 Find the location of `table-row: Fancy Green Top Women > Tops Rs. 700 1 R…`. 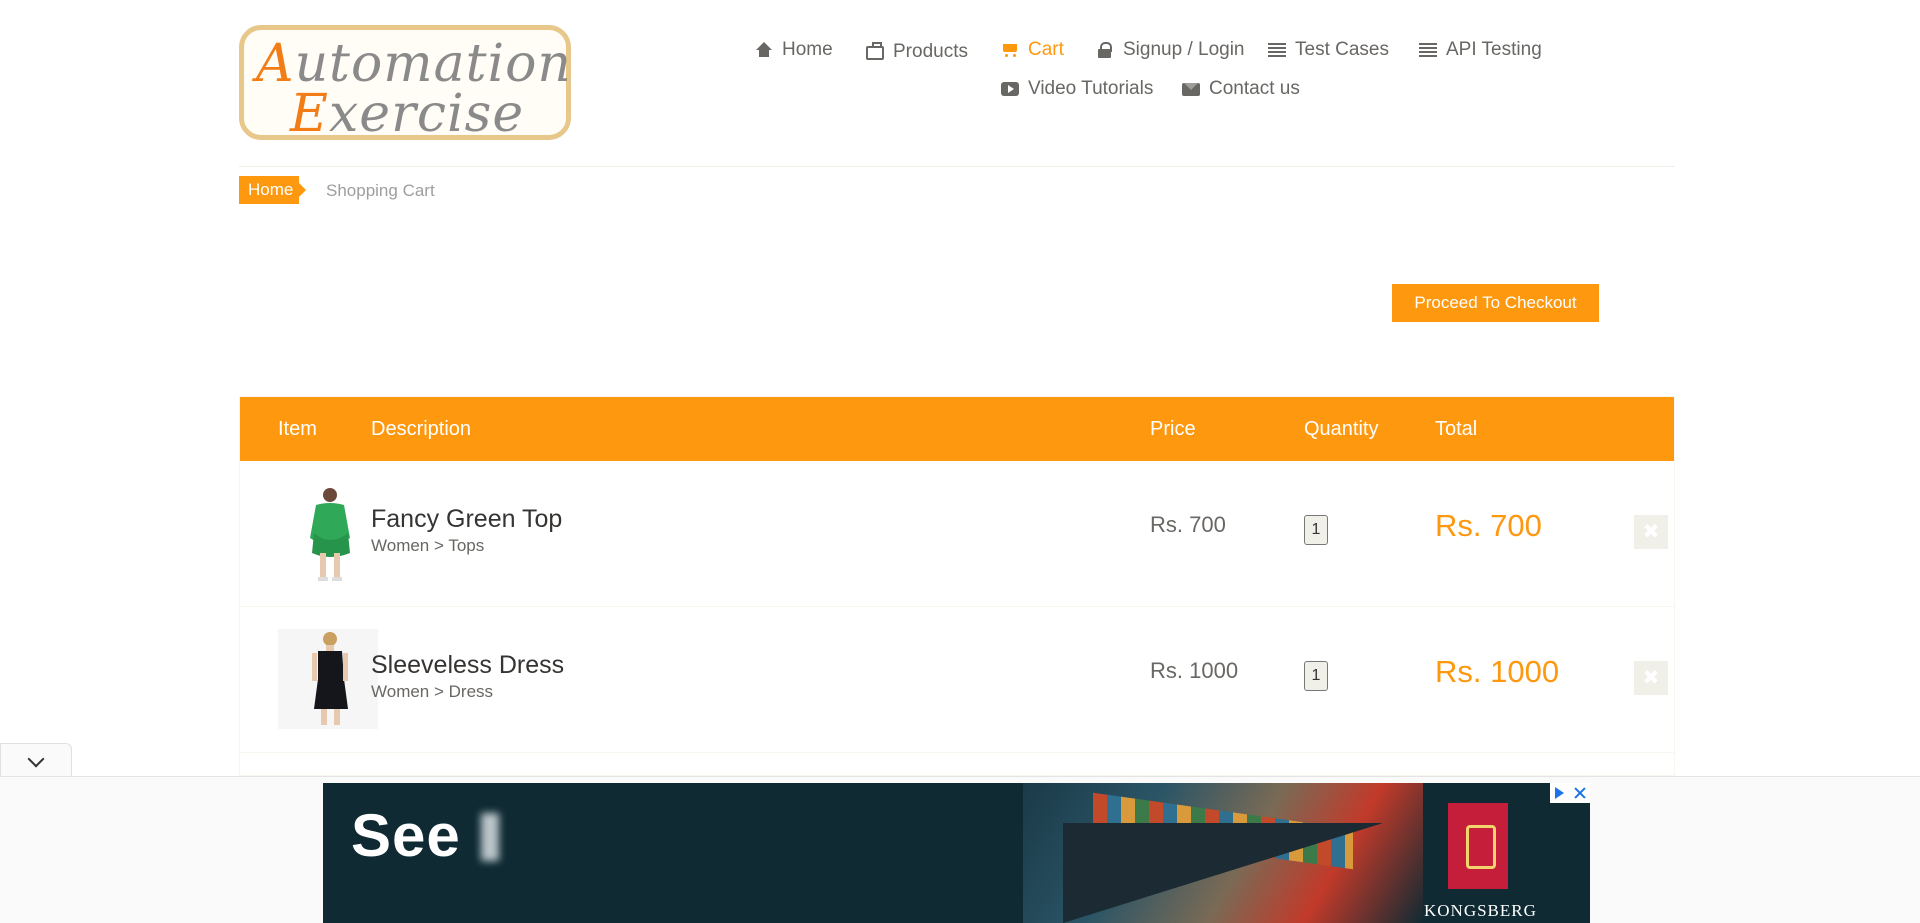

table-row: Fancy Green Top Women > Tops Rs. 700 1 R… is located at coordinates (957, 534).